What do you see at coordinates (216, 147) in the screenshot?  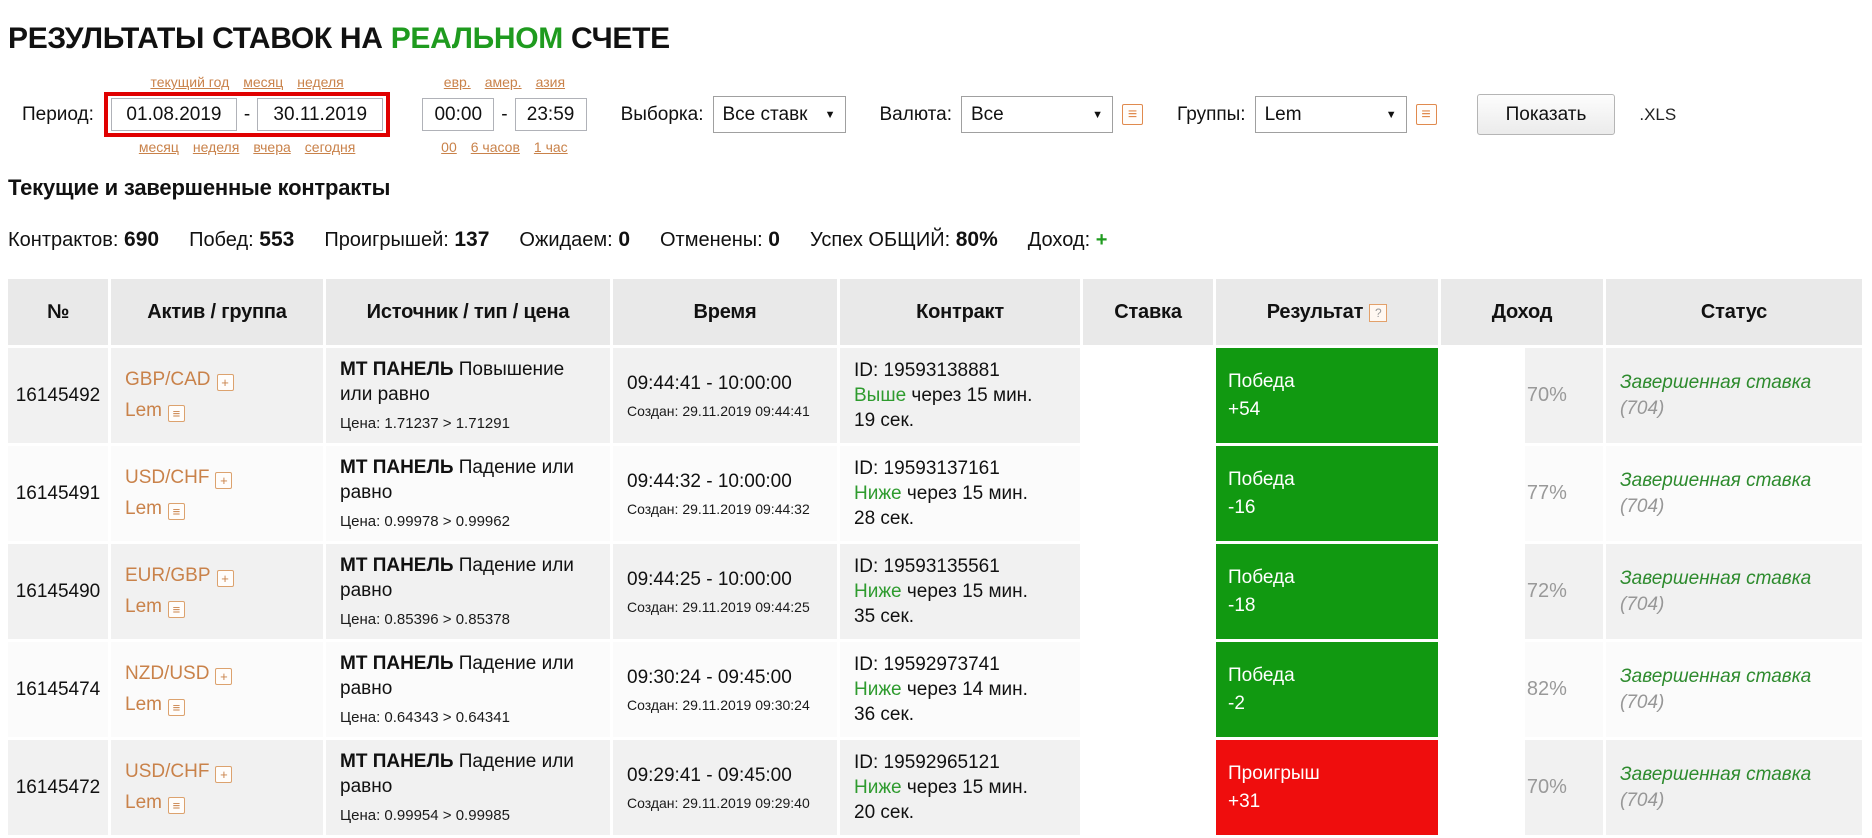 I see `link-week: неделя` at bounding box center [216, 147].